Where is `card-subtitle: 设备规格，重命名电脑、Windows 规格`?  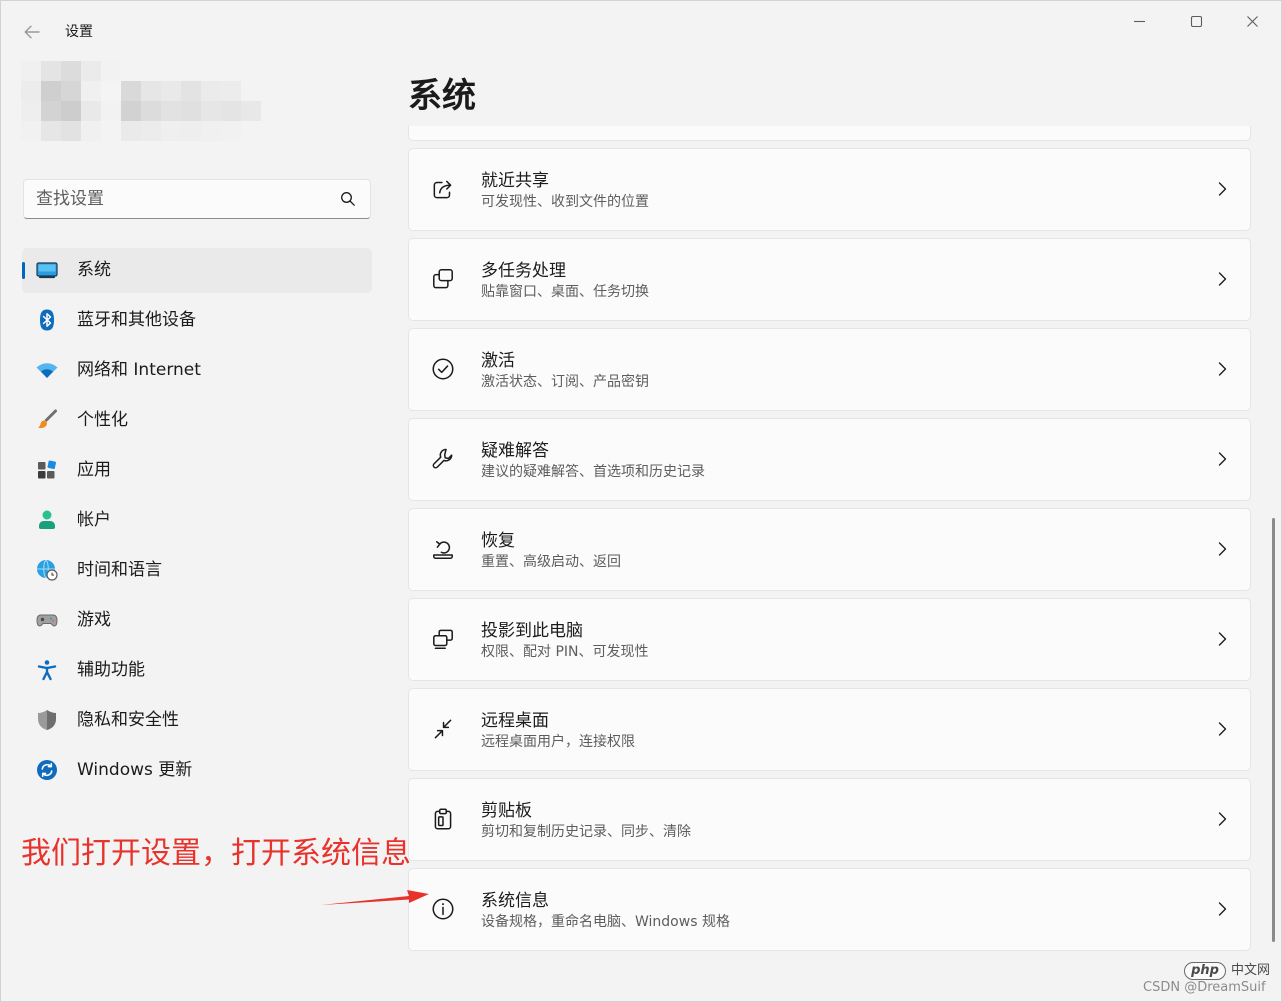
card-subtitle: 设备规格，重命名电脑、Windows 规格 is located at coordinates (605, 922).